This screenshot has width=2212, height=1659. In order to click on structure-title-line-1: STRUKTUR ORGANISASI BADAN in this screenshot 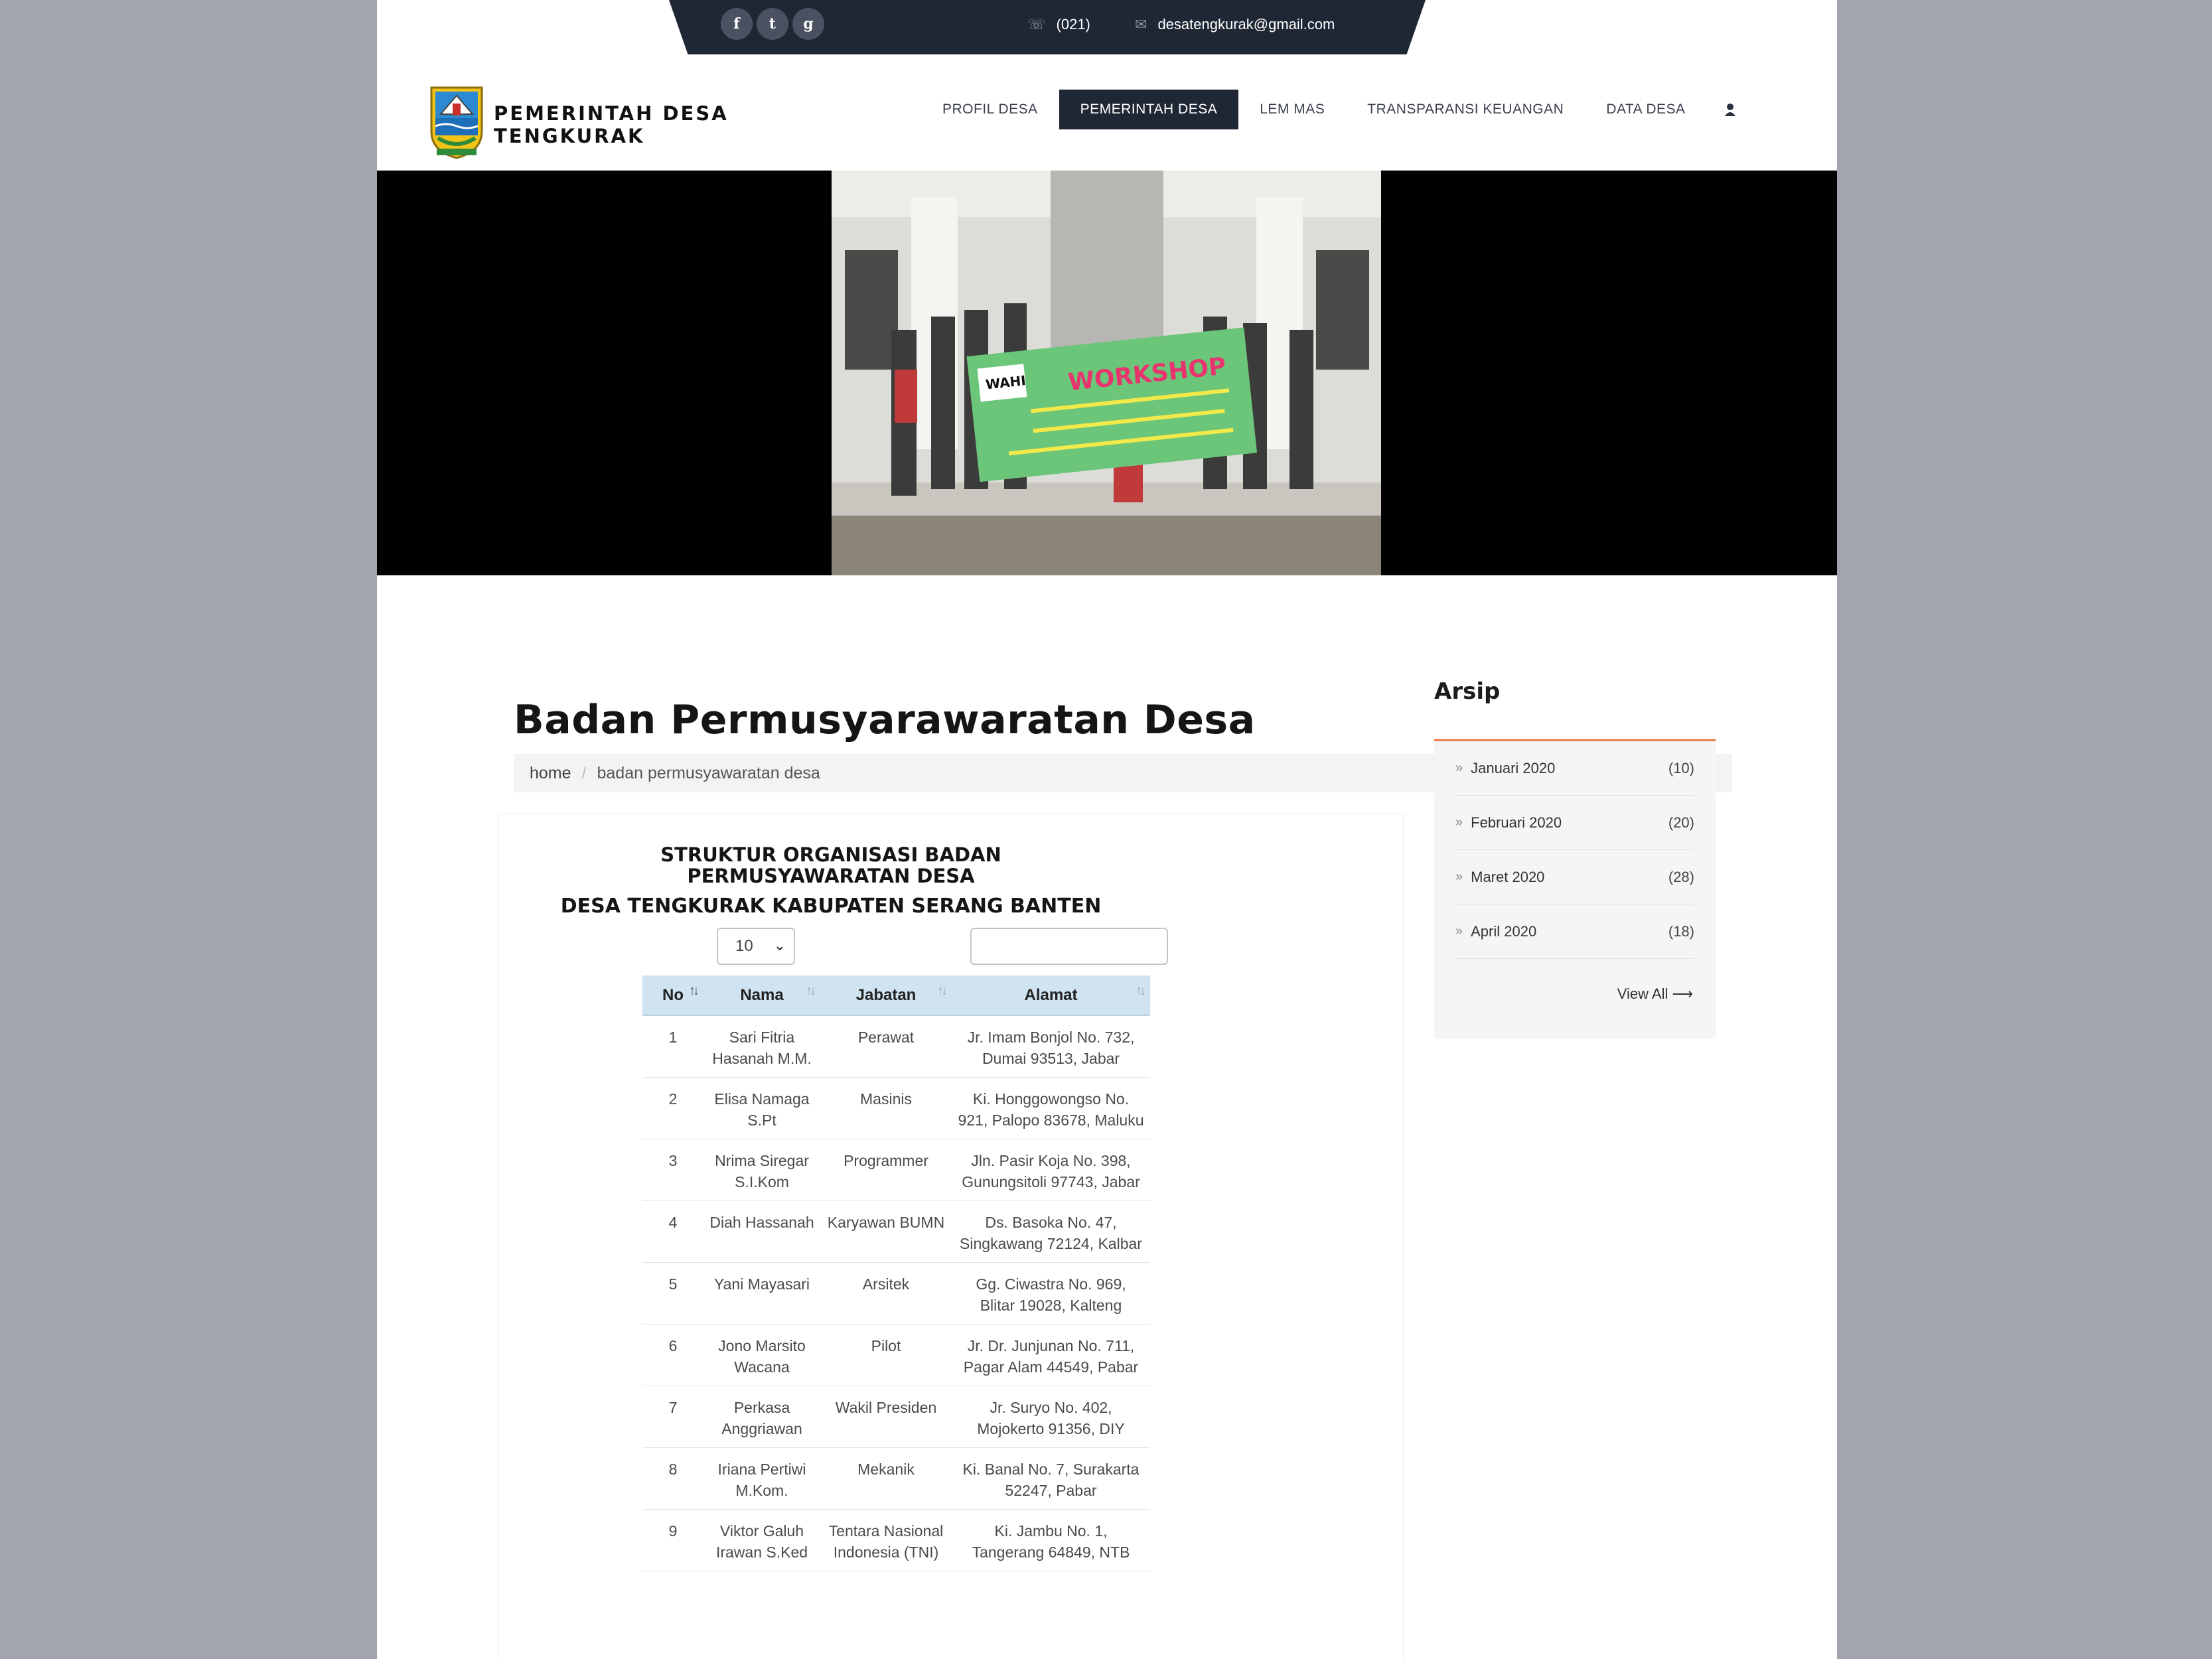, I will do `click(830, 854)`.